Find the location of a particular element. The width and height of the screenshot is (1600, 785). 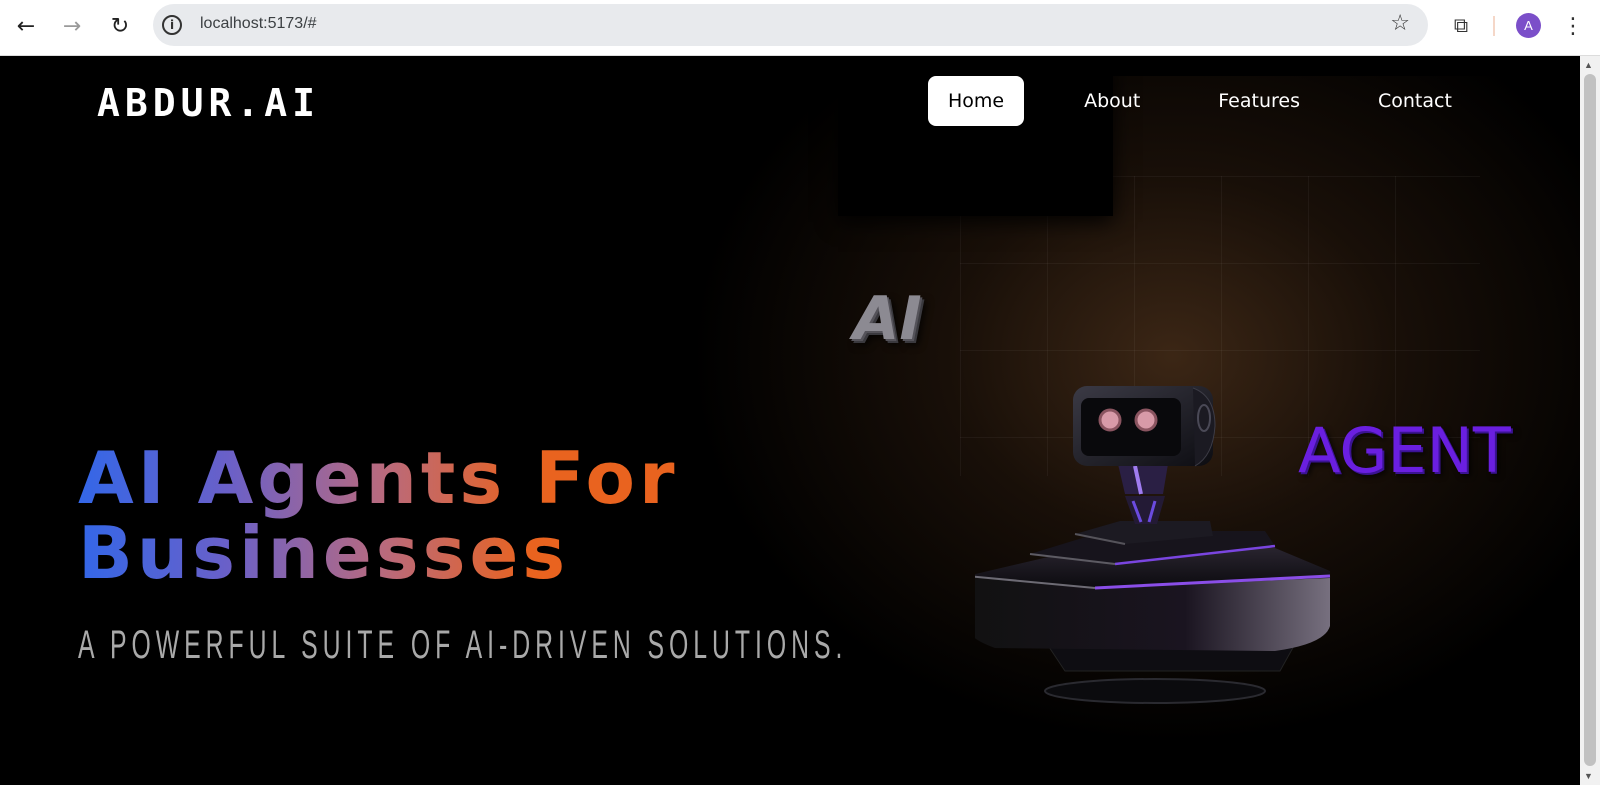

scroll-up-arrow-icon: ▲ is located at coordinates (1588, 65).